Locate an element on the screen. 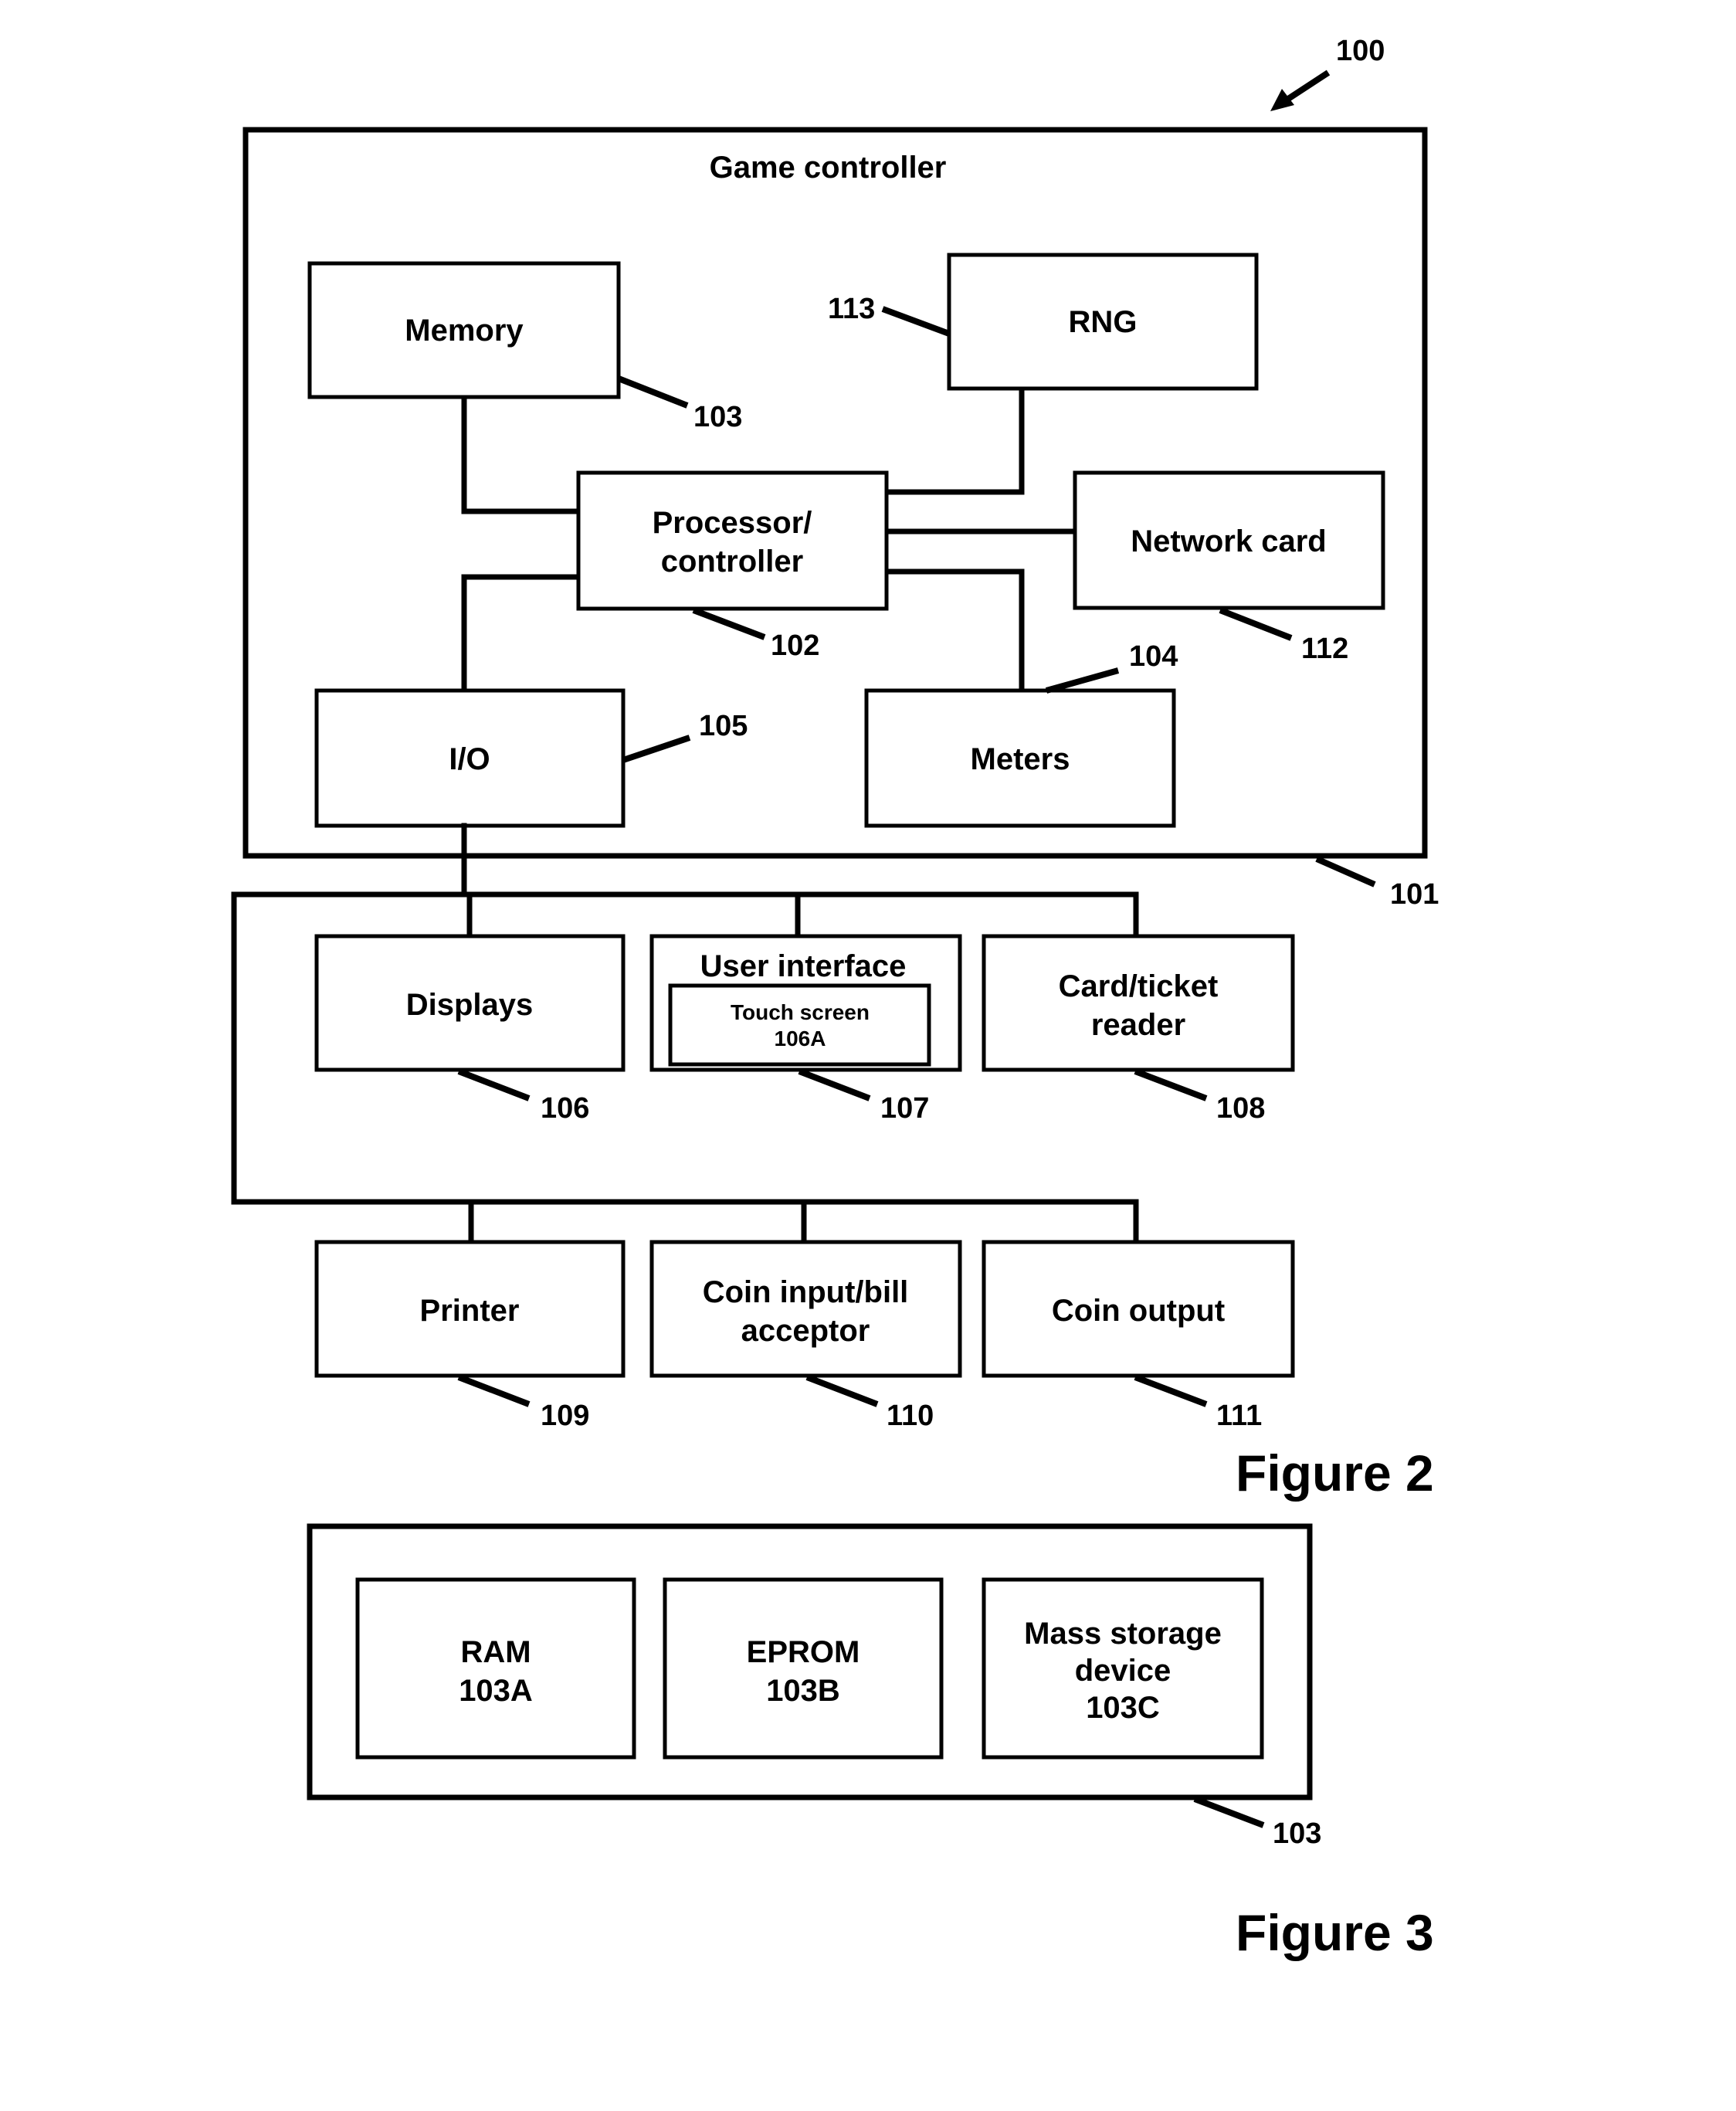 The image size is (1736, 2111). mass-storage-label-line3: 103C is located at coordinates (1123, 1708).